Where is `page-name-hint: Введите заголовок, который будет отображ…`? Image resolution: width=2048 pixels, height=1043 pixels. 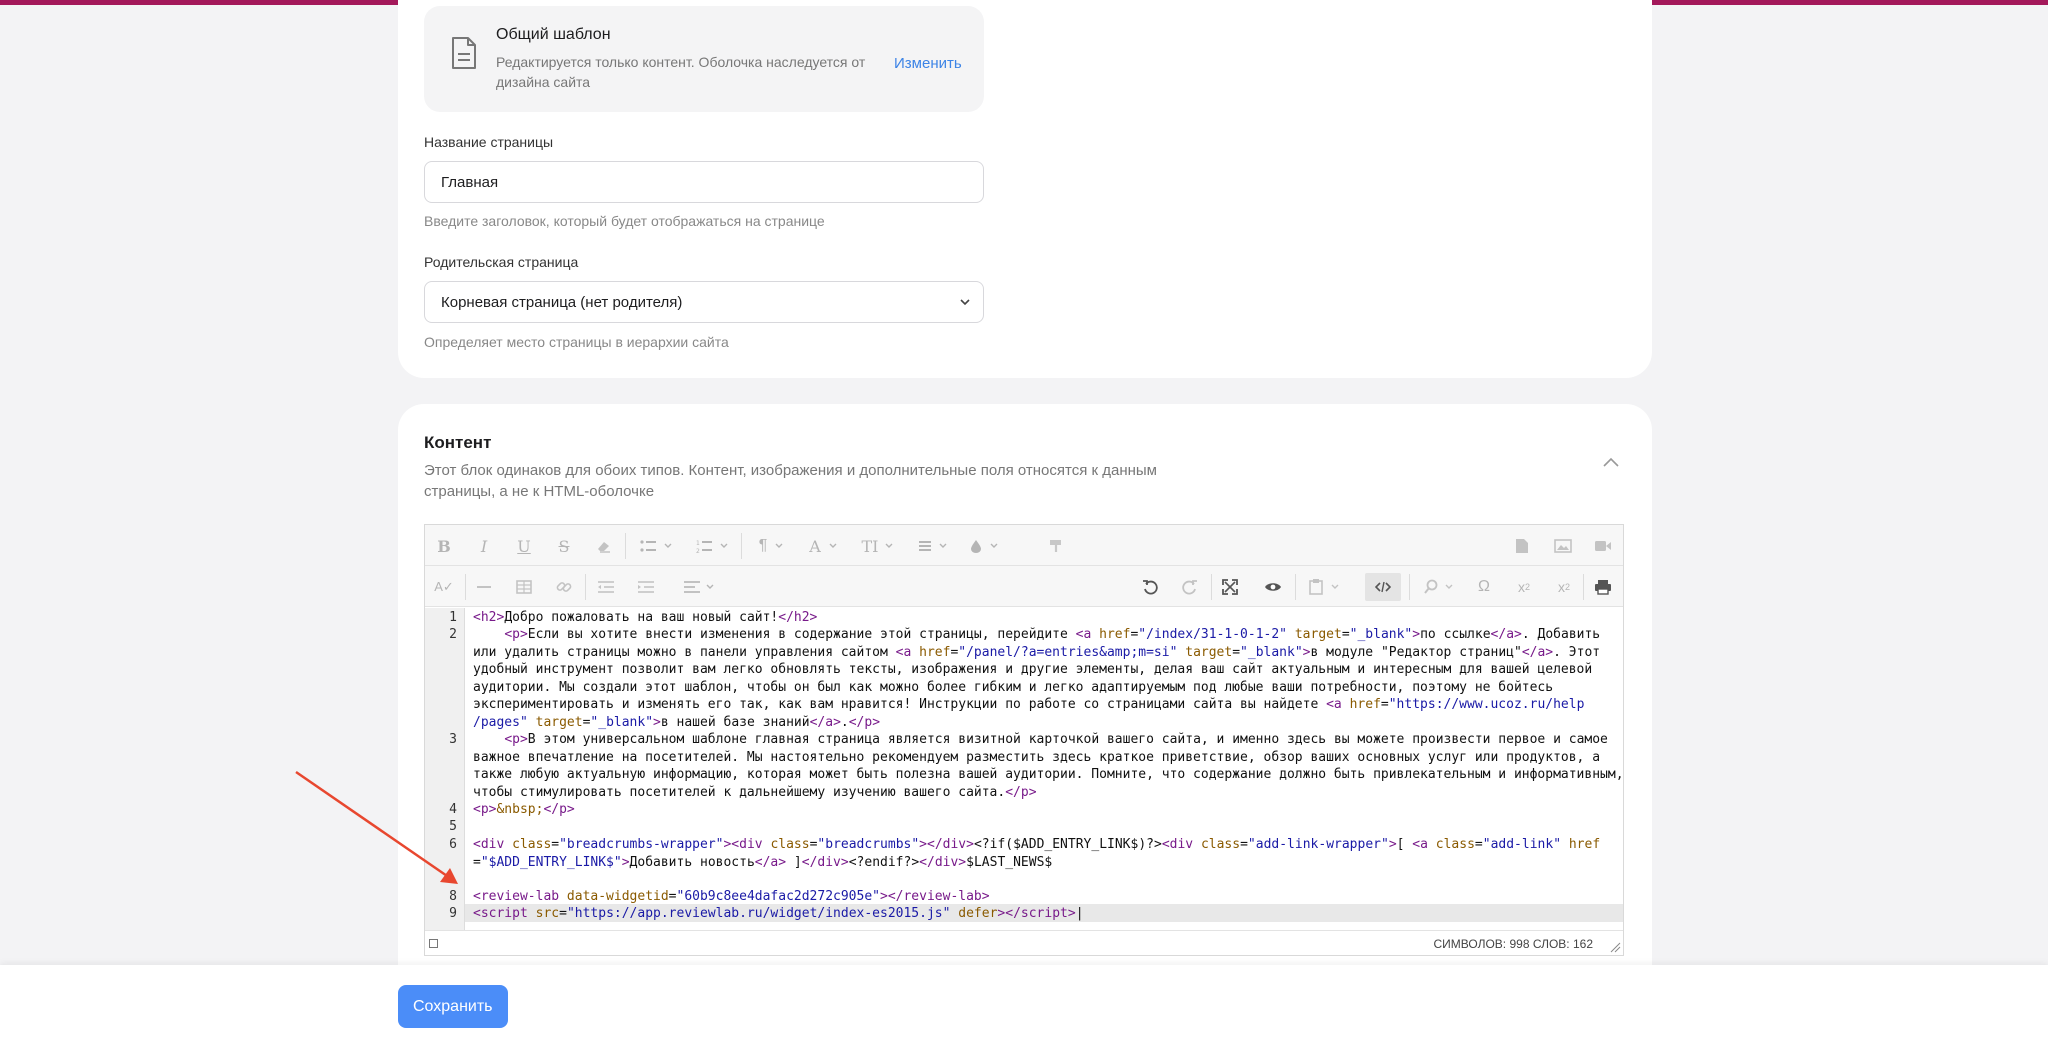 page-name-hint: Введите заголовок, который будет отображ… is located at coordinates (624, 221).